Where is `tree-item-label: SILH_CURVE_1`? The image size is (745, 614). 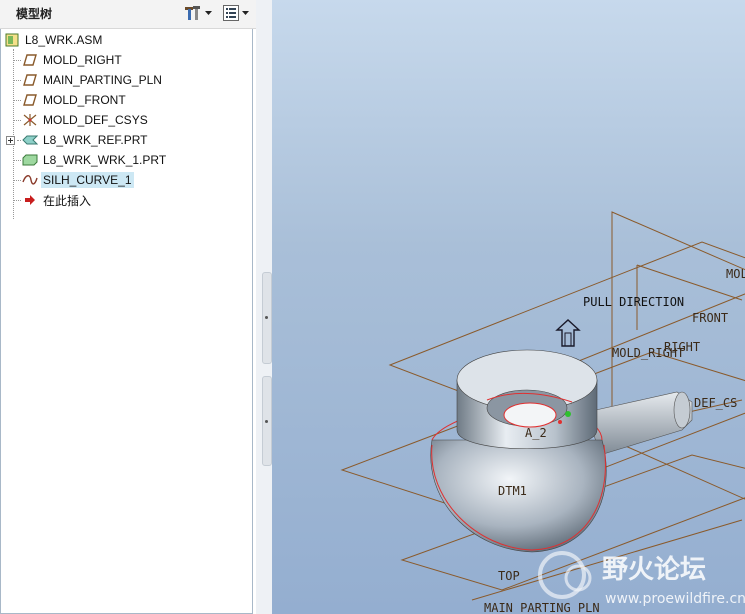
tree-item-label: SILH_CURVE_1 is located at coordinates (87, 180).